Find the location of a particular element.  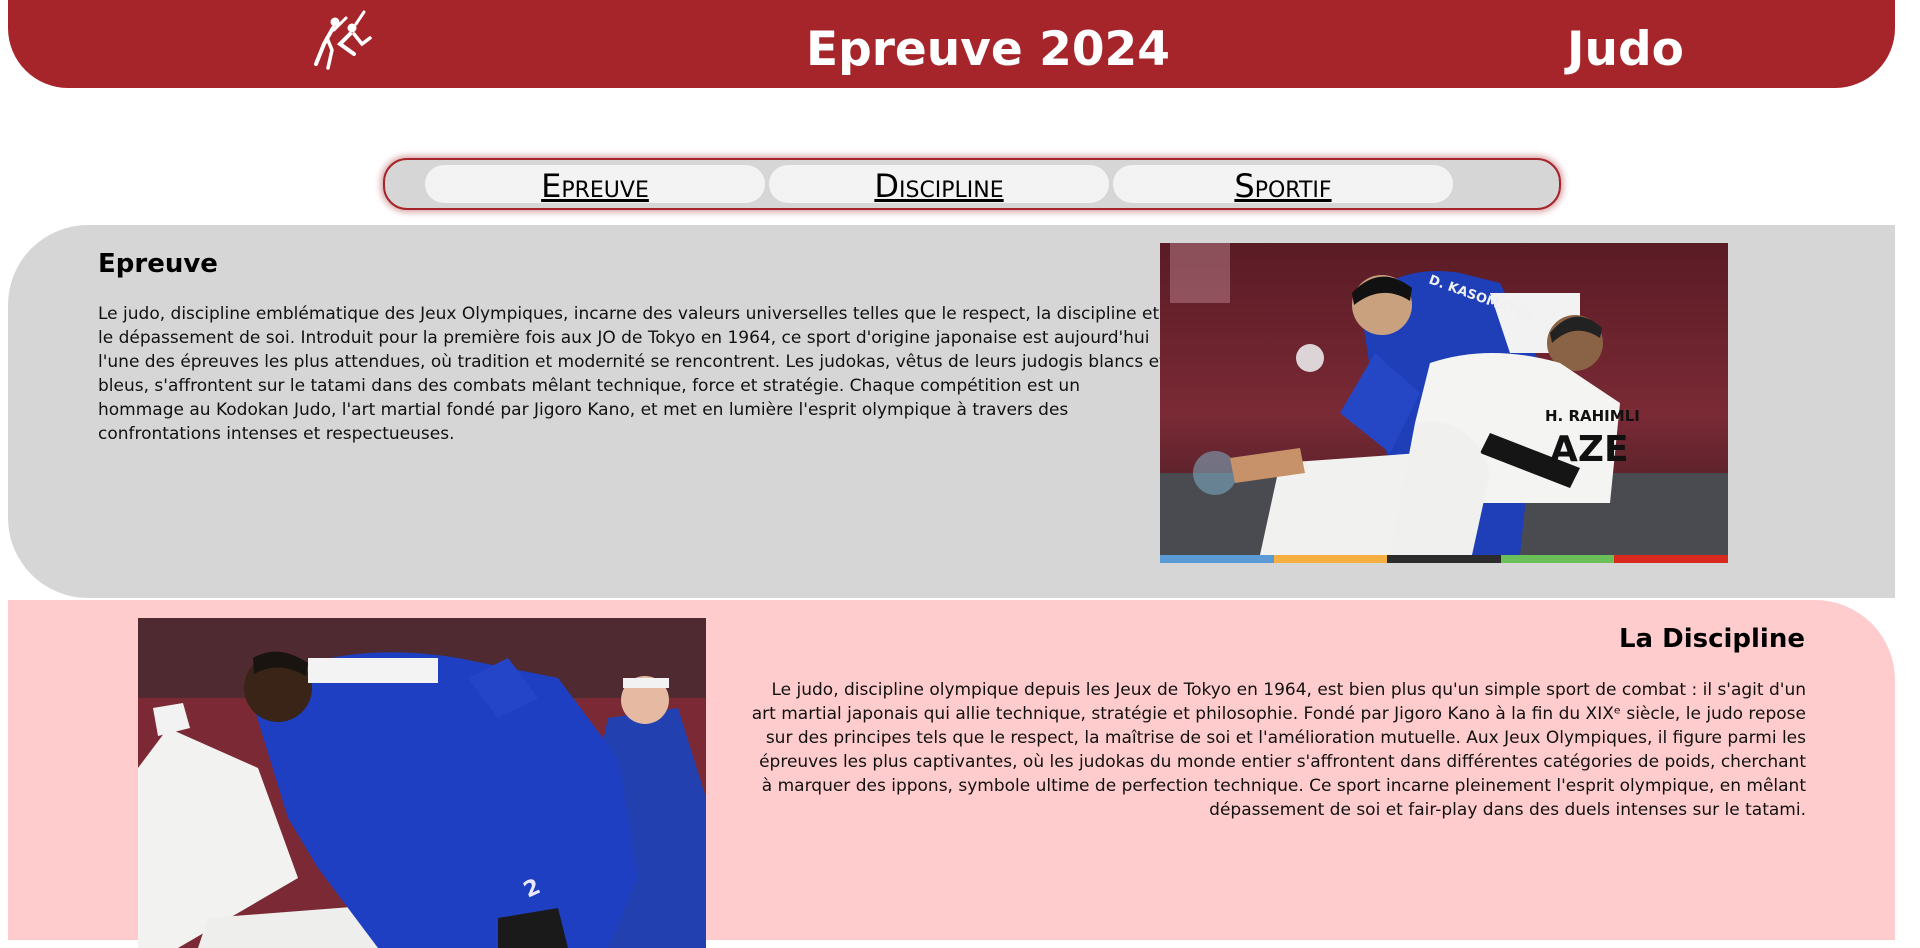

site-title: Epreuve 2024 is located at coordinates (988, 49).